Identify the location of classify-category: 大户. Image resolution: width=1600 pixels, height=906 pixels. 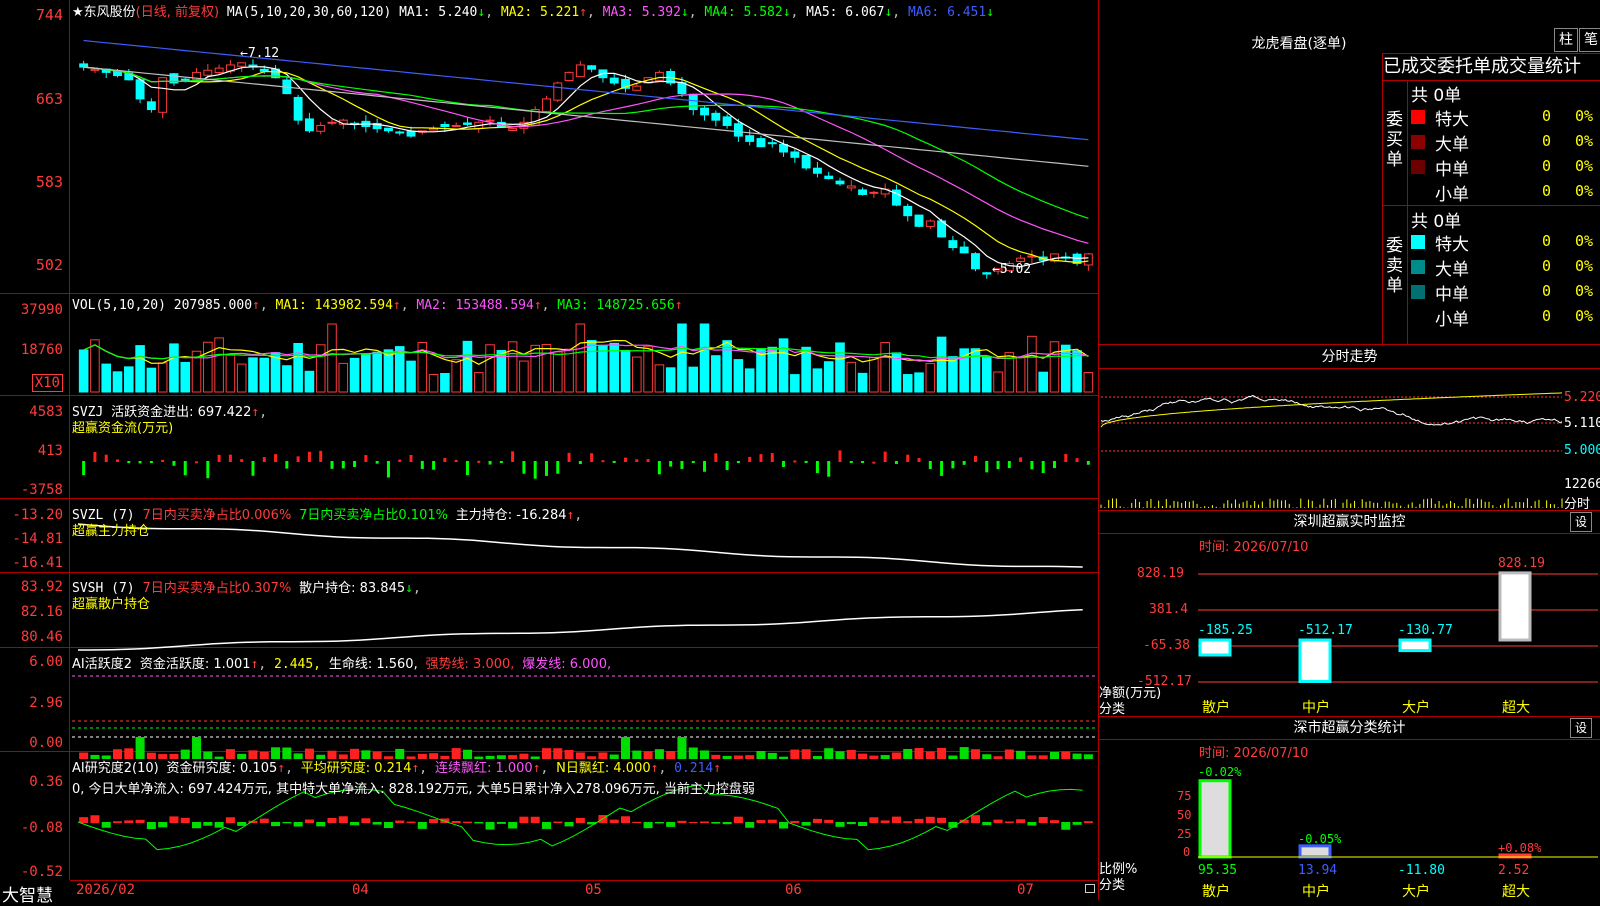
(1416, 892).